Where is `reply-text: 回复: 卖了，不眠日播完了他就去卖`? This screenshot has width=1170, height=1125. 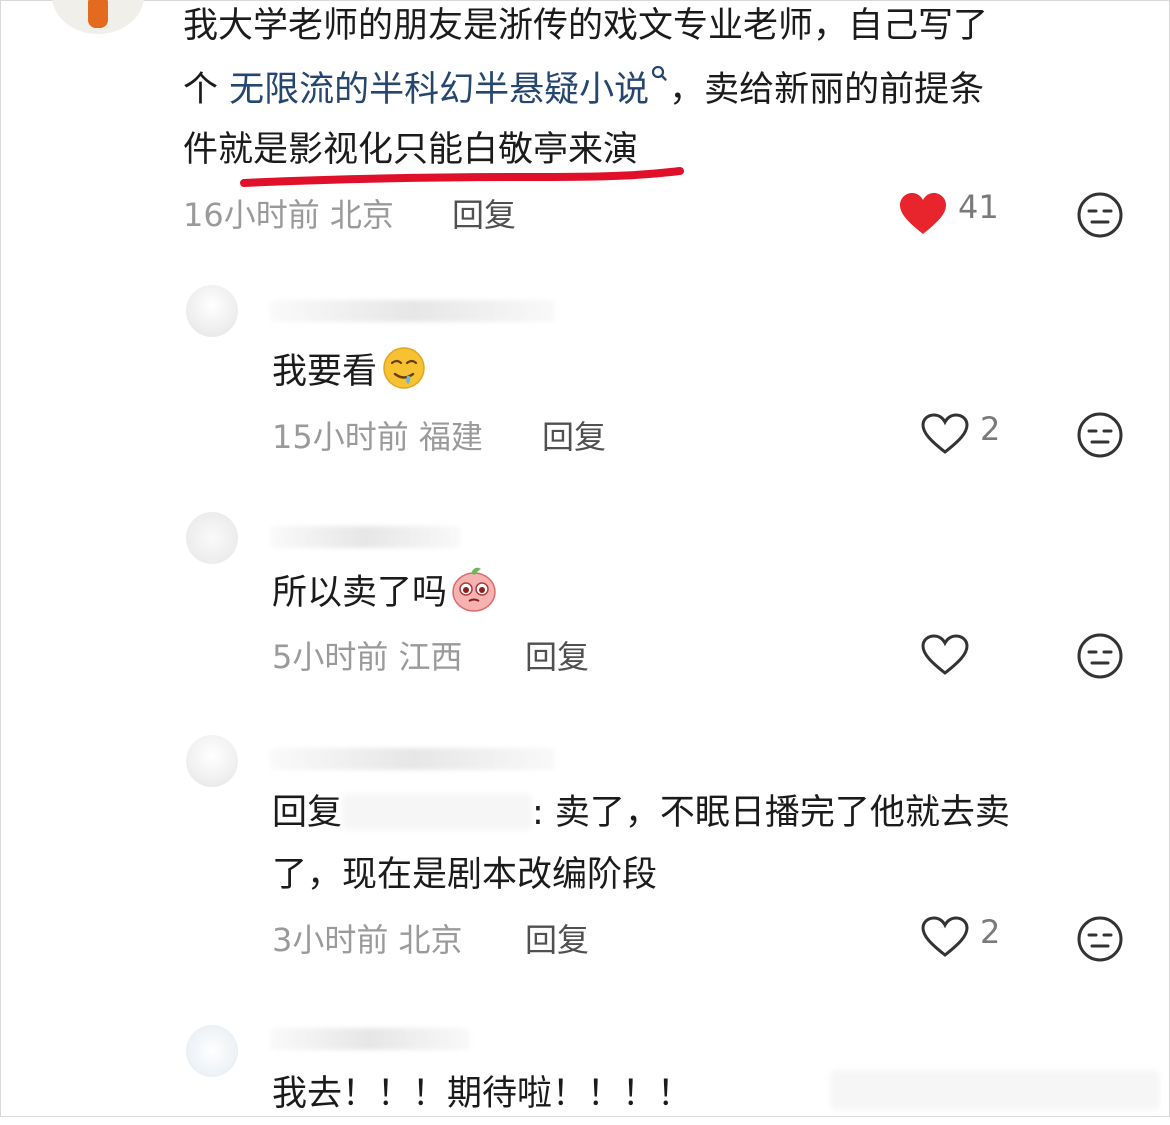 reply-text: 回复: 卖了，不眠日播完了他就去卖 is located at coordinates (641, 813).